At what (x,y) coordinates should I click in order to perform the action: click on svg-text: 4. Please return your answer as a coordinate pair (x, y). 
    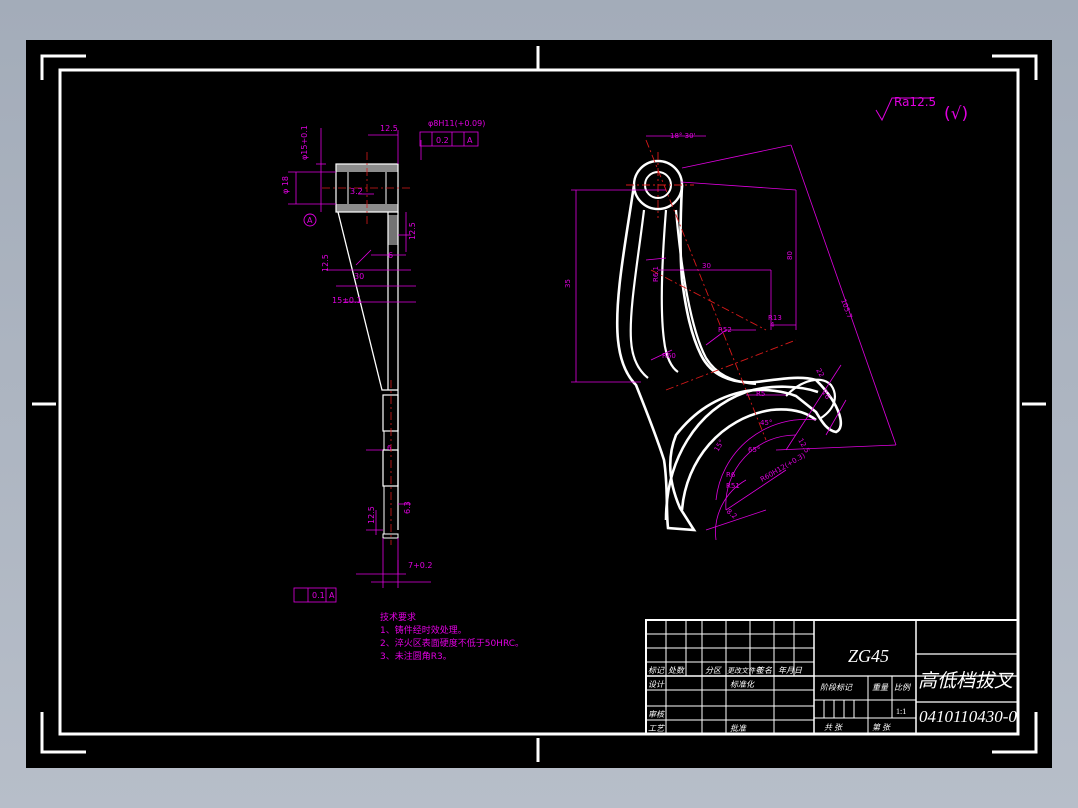
    Looking at the image, I should click on (772, 325).